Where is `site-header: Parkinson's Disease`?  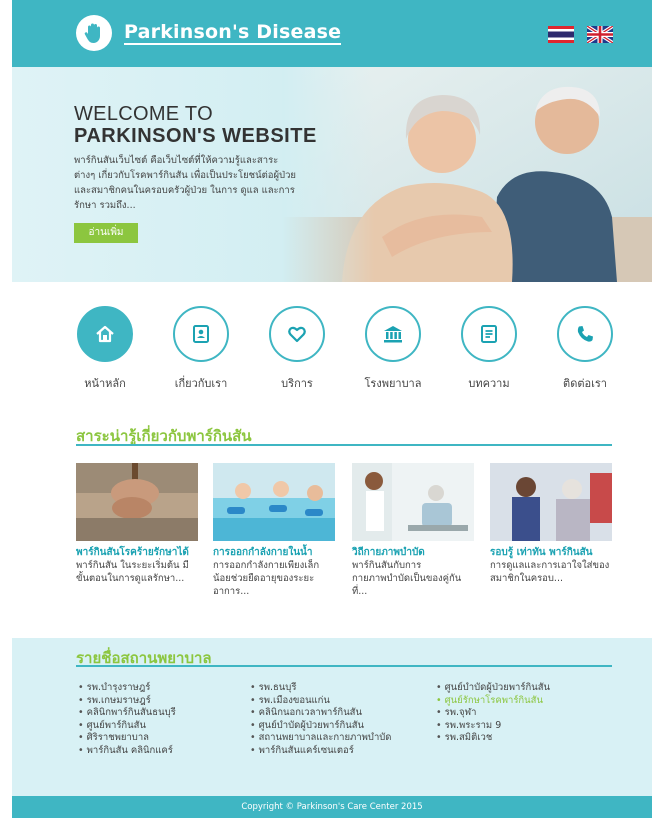 site-header: Parkinson's Disease is located at coordinates (332, 33).